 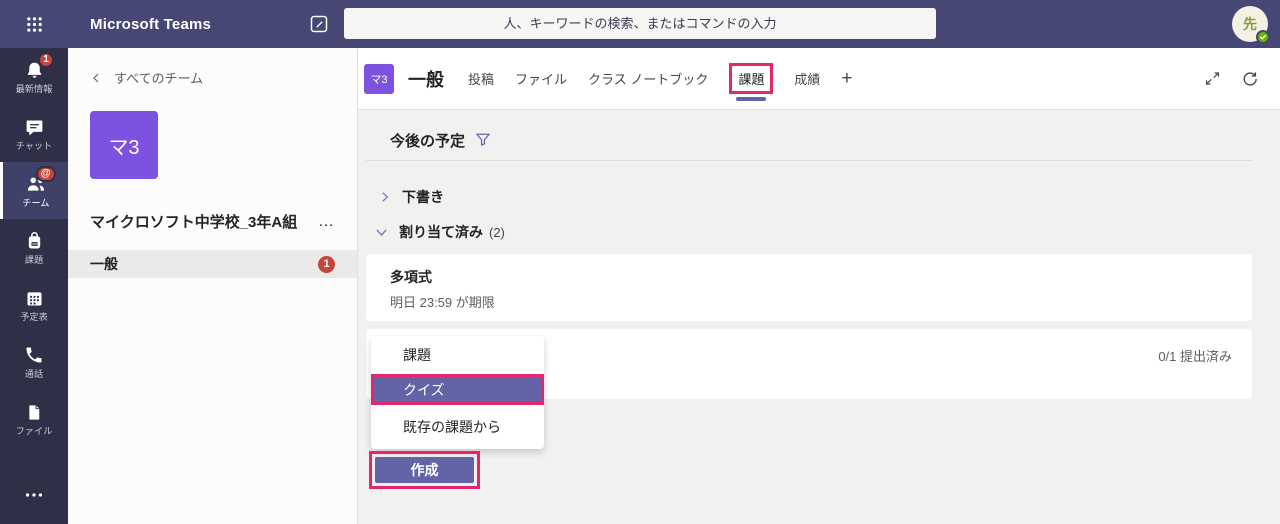 I want to click on assigned-label: 割り当て済み, so click(x=441, y=232).